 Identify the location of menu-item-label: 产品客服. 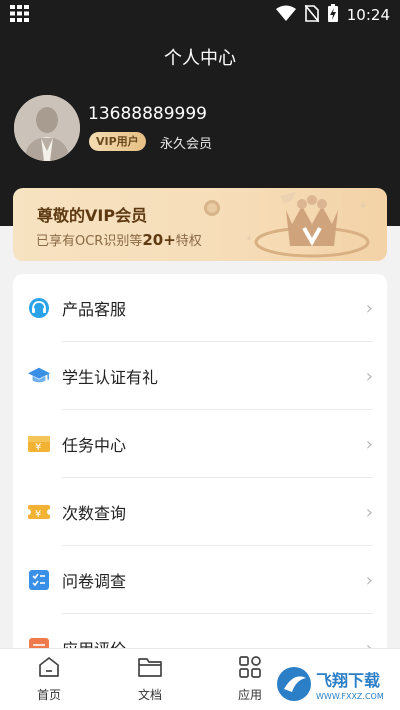
(94, 309).